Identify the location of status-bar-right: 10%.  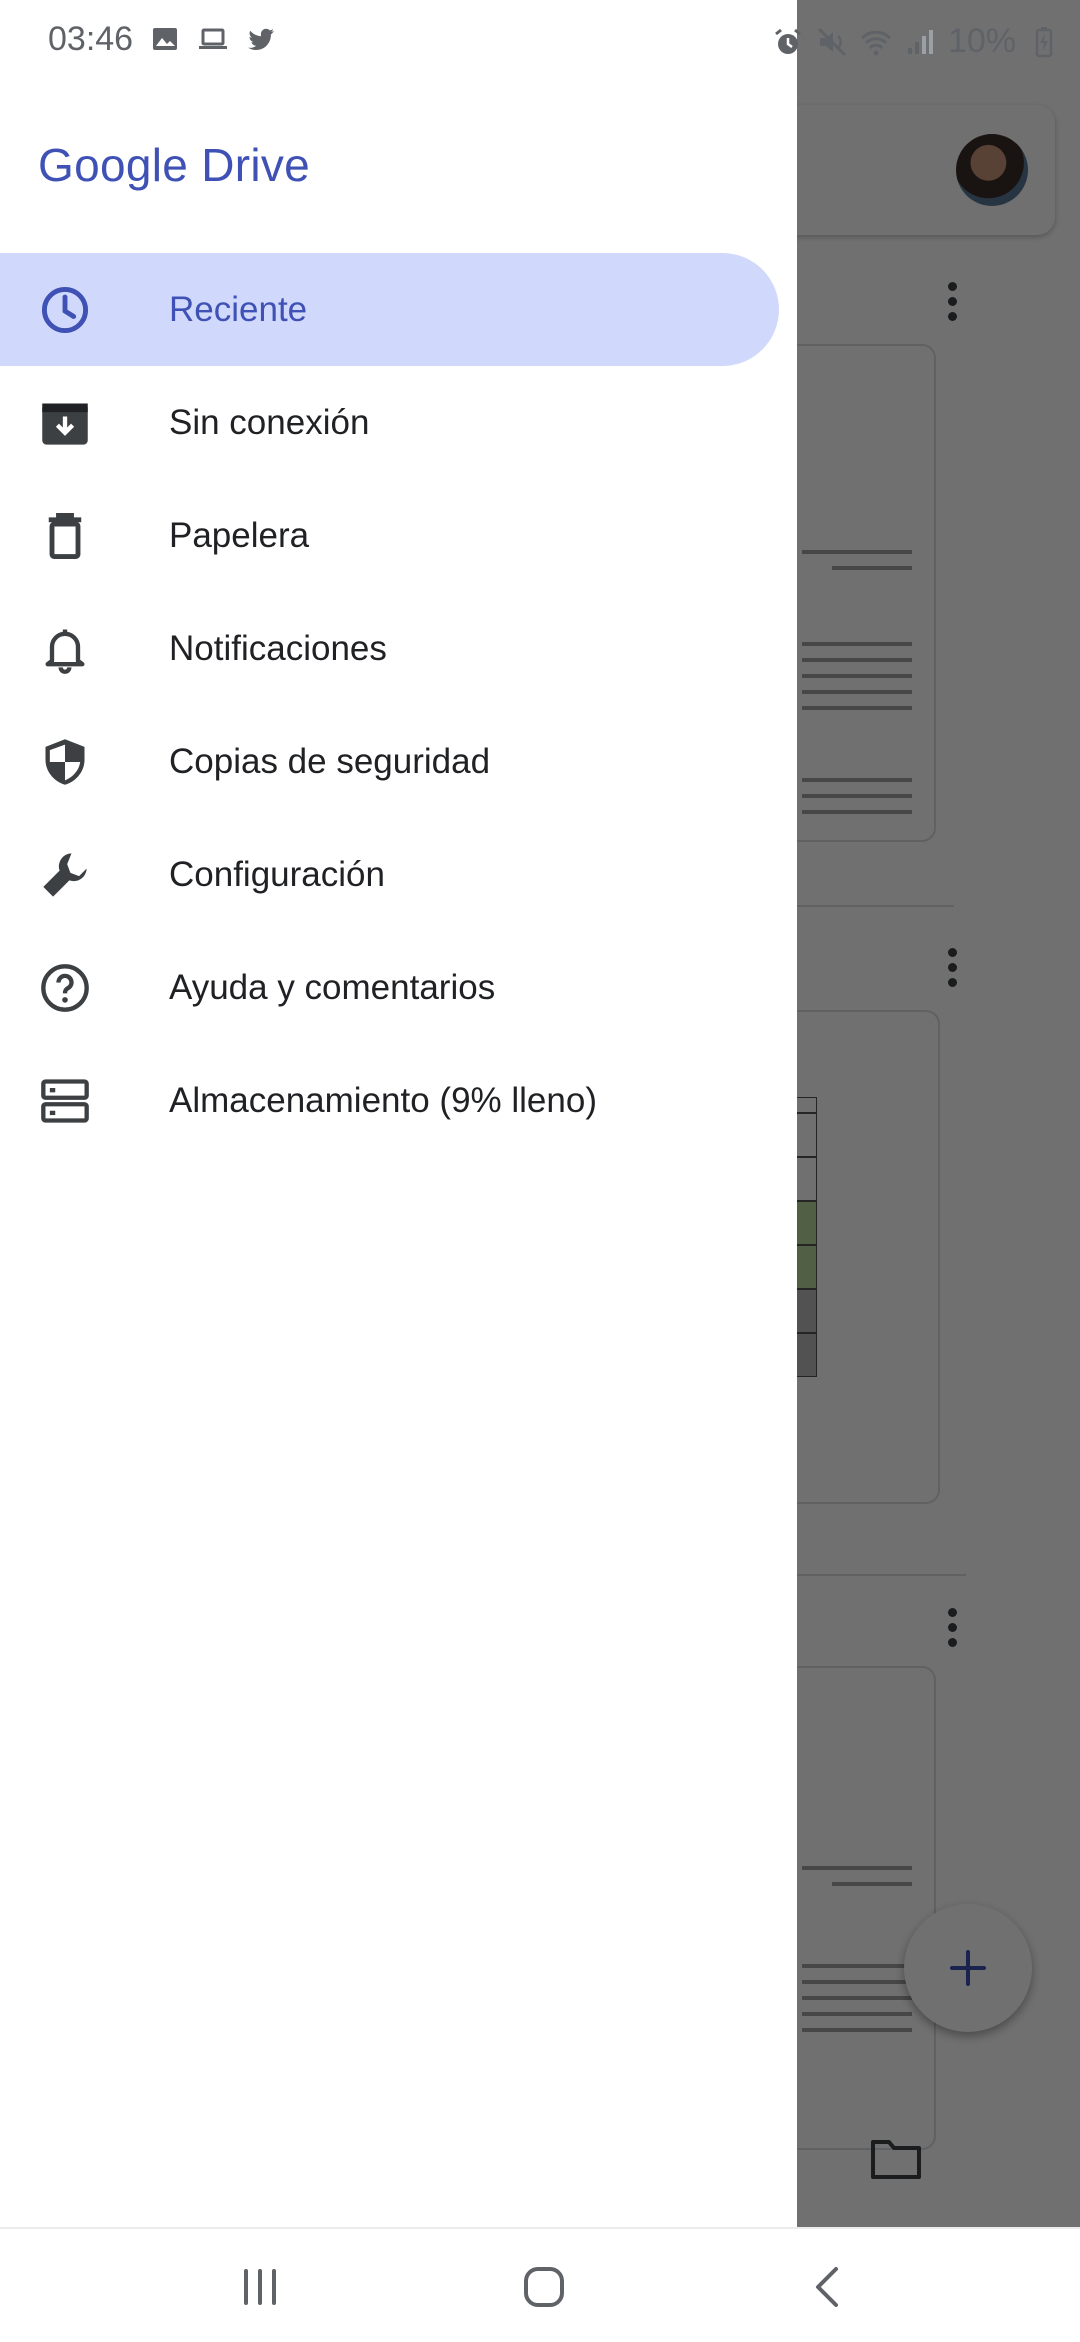
(927, 41).